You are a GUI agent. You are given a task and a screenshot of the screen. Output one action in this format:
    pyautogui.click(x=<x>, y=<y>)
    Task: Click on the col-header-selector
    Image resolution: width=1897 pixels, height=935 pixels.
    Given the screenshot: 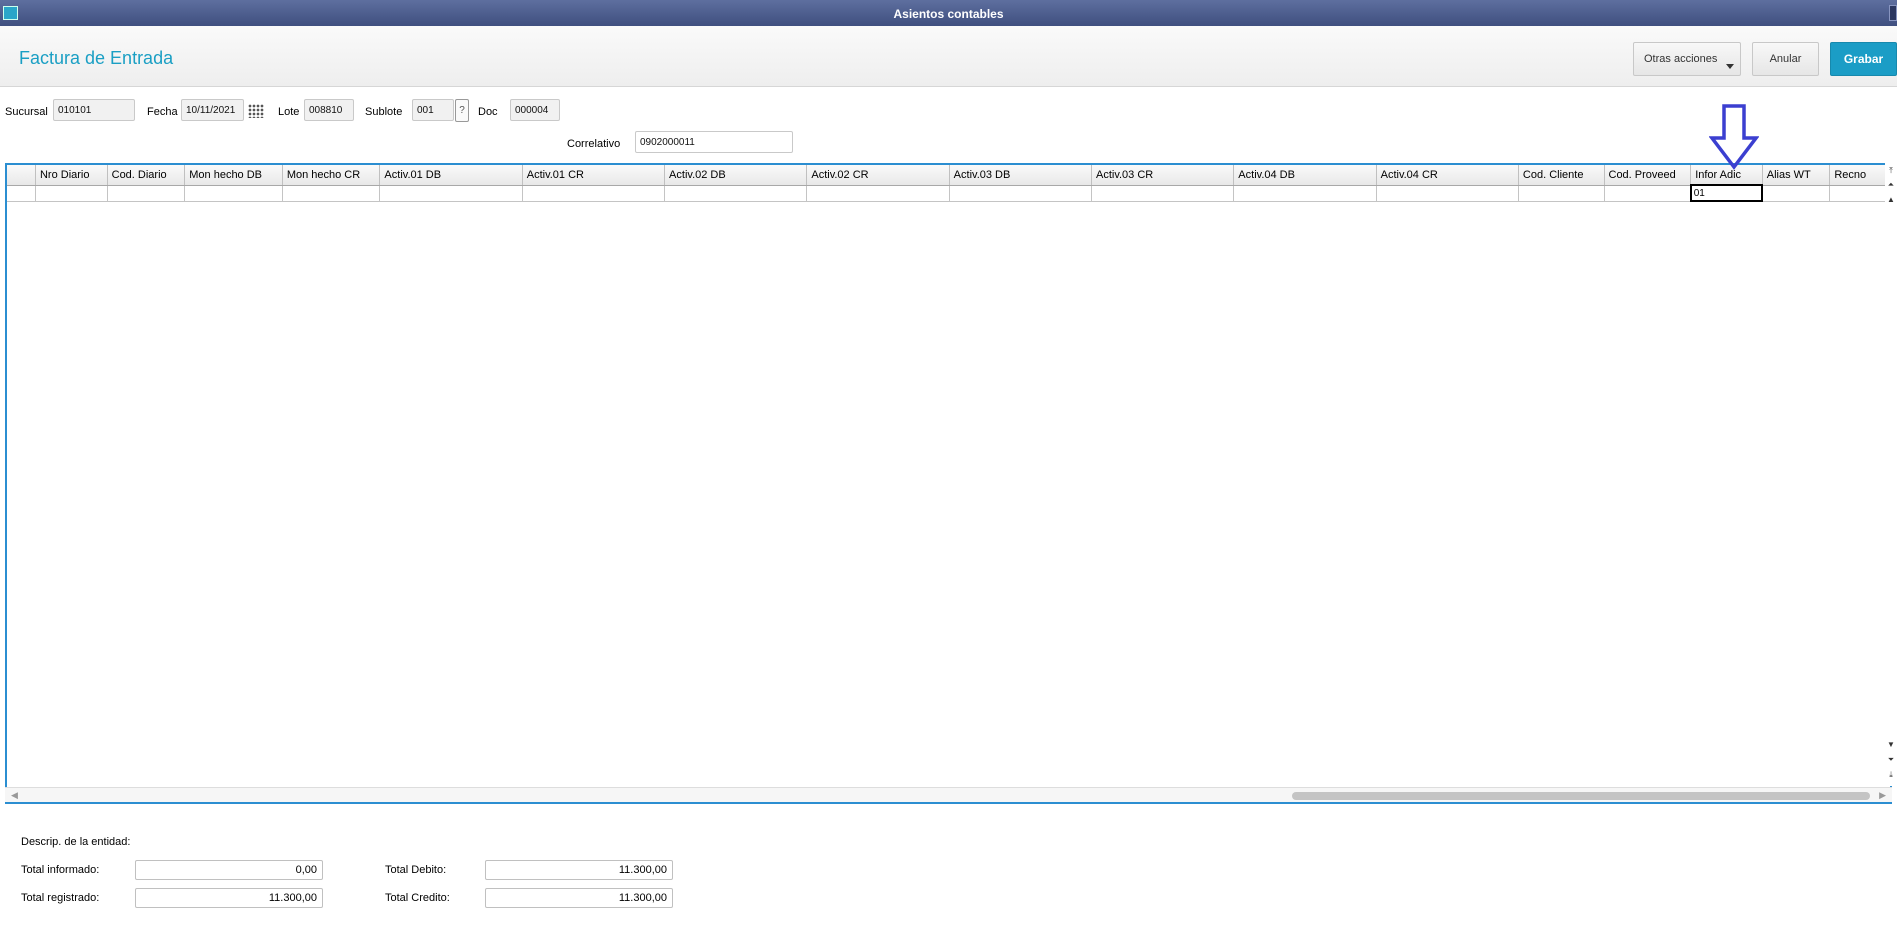 What is the action you would take?
    pyautogui.click(x=21, y=175)
    